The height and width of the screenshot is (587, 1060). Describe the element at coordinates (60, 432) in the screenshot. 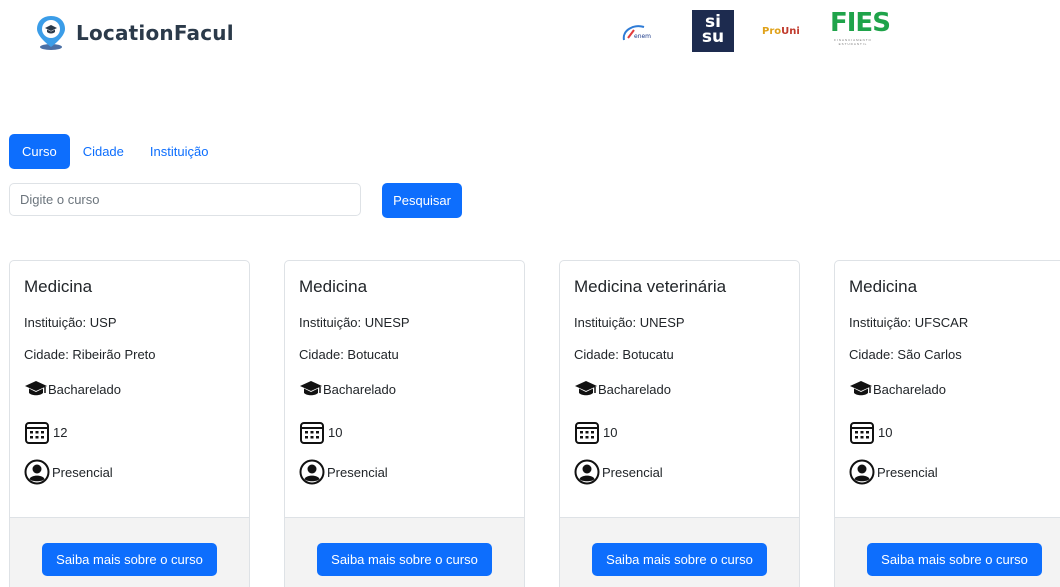

I see `course-semesters: 12` at that location.